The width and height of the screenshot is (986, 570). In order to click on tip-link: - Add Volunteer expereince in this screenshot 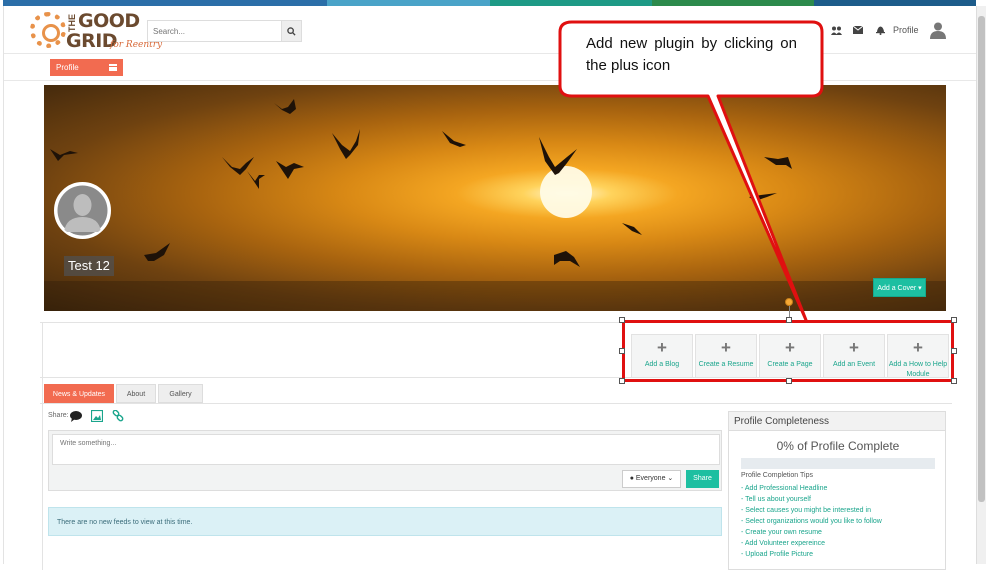, I will do `click(811, 543)`.